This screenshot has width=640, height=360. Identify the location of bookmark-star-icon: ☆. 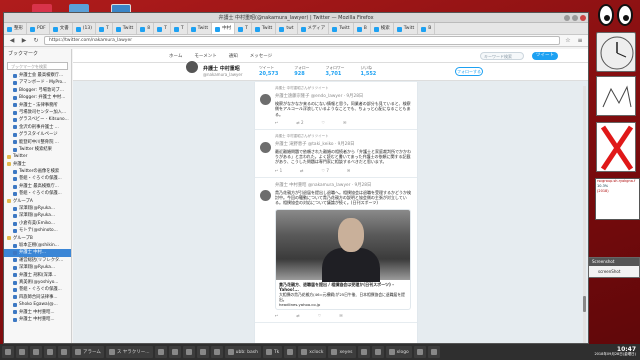
(568, 41).